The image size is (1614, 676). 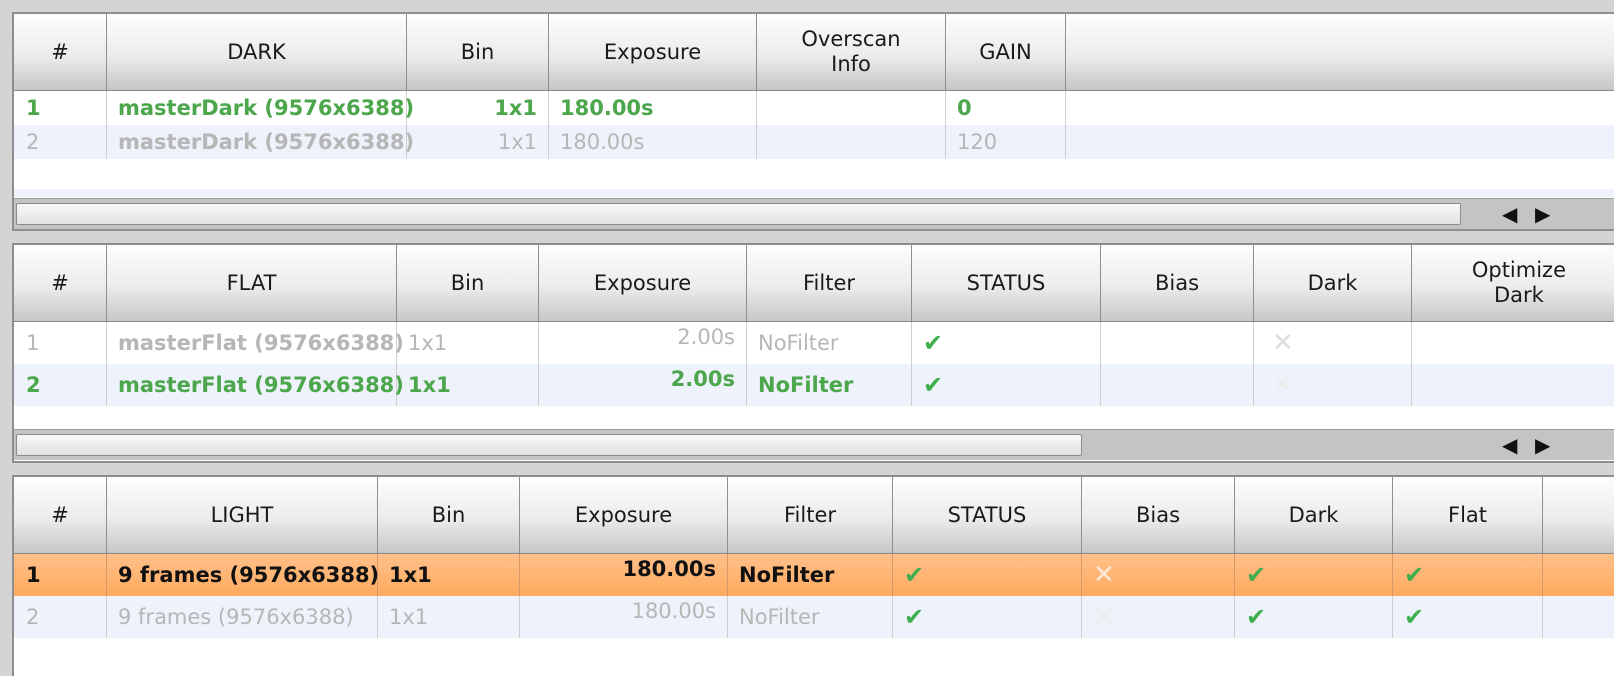 I want to click on col-header-overscan-info: Overscan Info, so click(x=851, y=52).